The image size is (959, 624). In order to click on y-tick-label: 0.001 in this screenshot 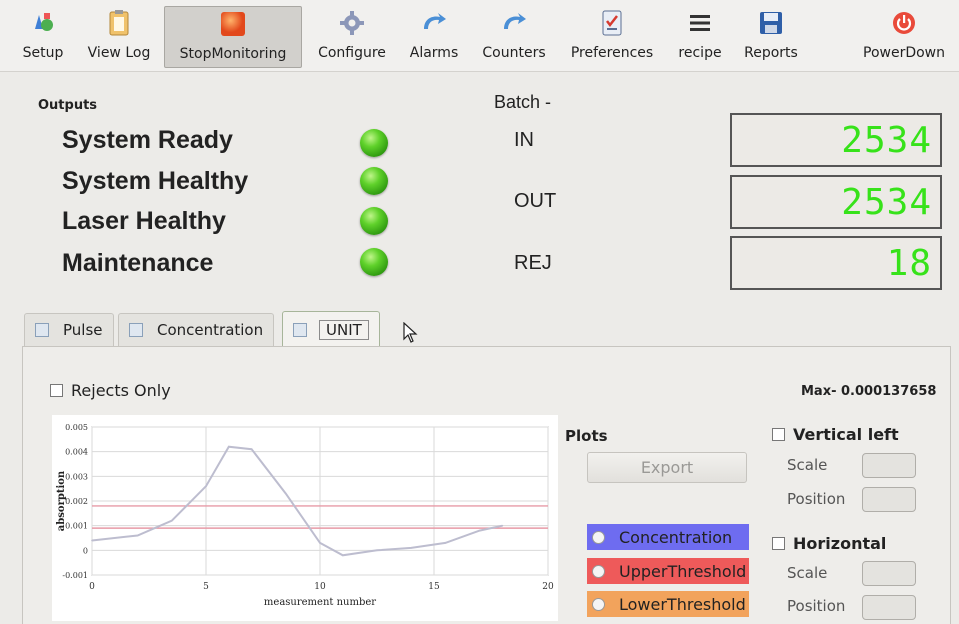, I will do `click(76, 526)`.